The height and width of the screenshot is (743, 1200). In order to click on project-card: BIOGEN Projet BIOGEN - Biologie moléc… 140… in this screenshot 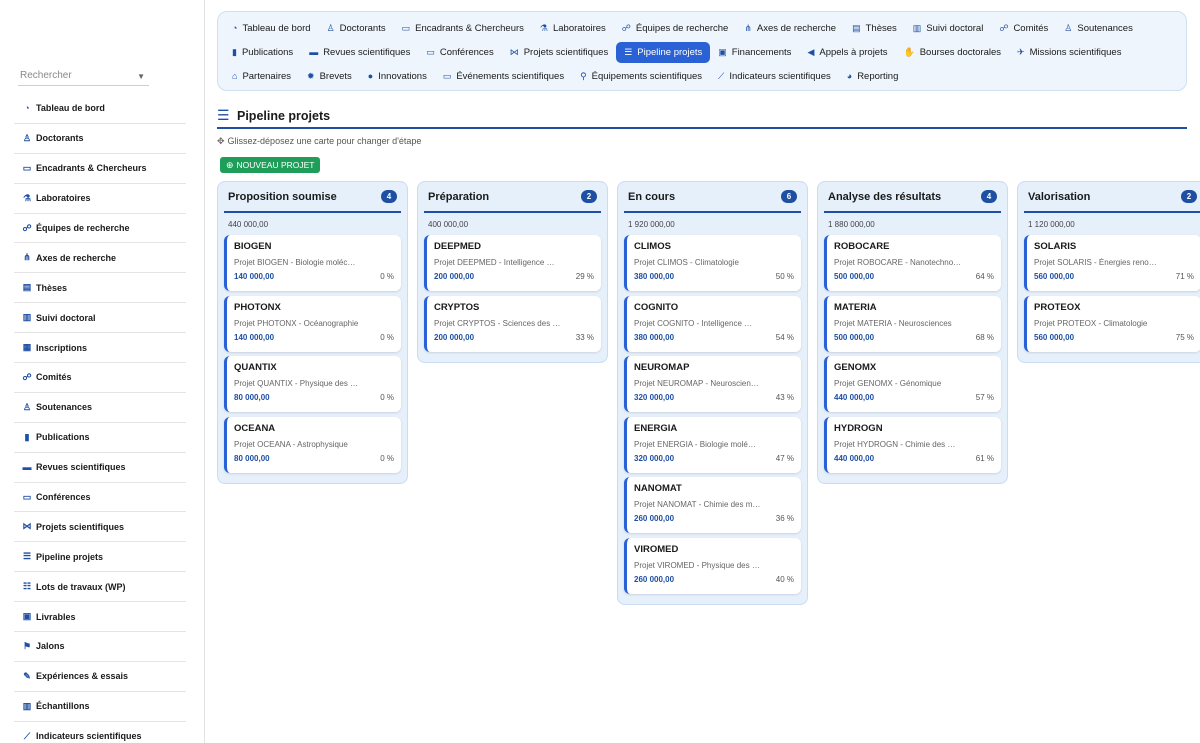, I will do `click(312, 263)`.